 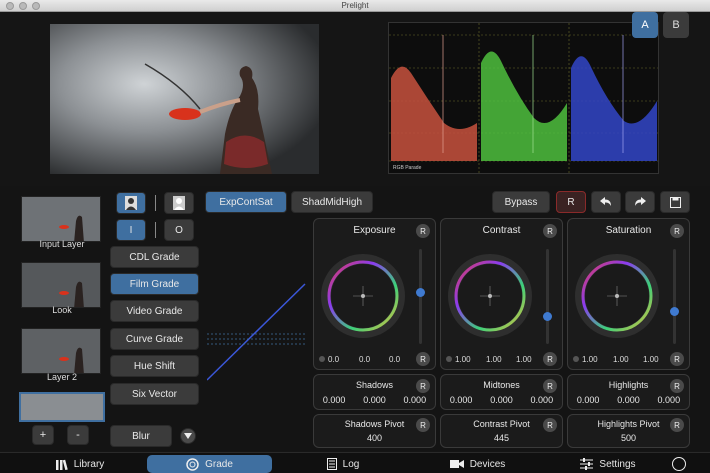 I want to click on exposure-lift-reset-button: R, so click(x=423, y=359).